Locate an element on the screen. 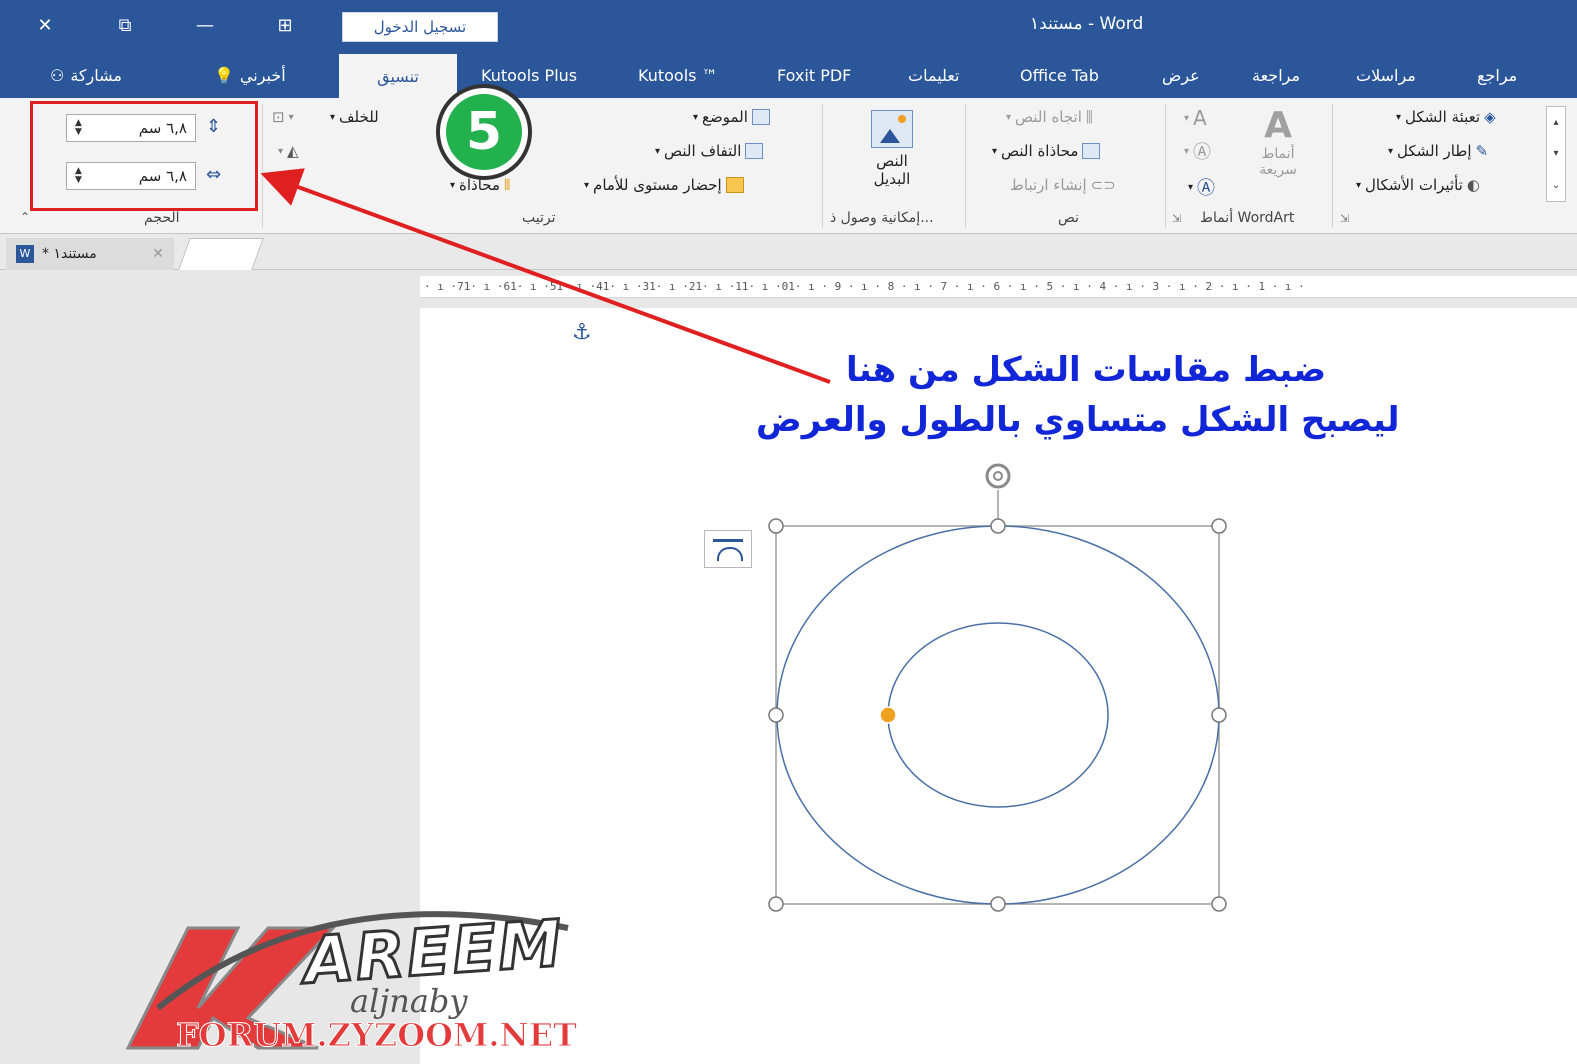 Image resolution: width=1577 pixels, height=1064 pixels. adjustment-handle is located at coordinates (888, 715).